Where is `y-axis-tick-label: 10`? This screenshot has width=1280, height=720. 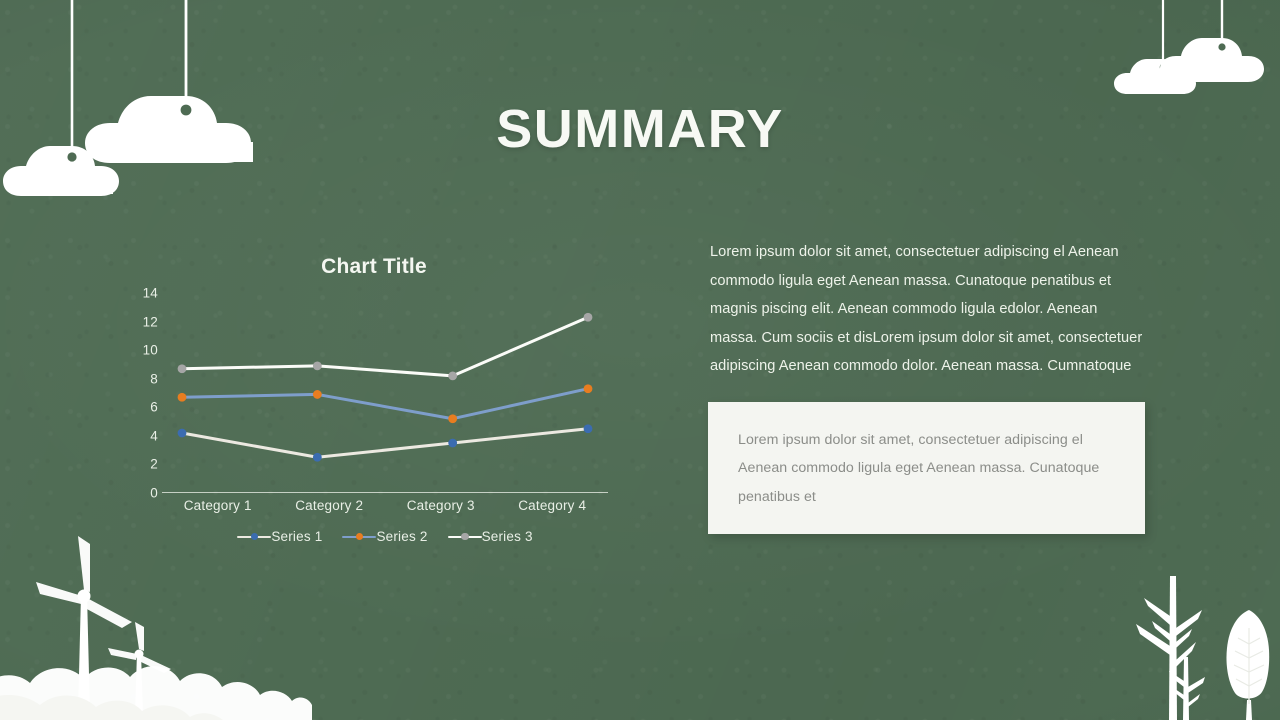 y-axis-tick-label: 10 is located at coordinates (150, 350).